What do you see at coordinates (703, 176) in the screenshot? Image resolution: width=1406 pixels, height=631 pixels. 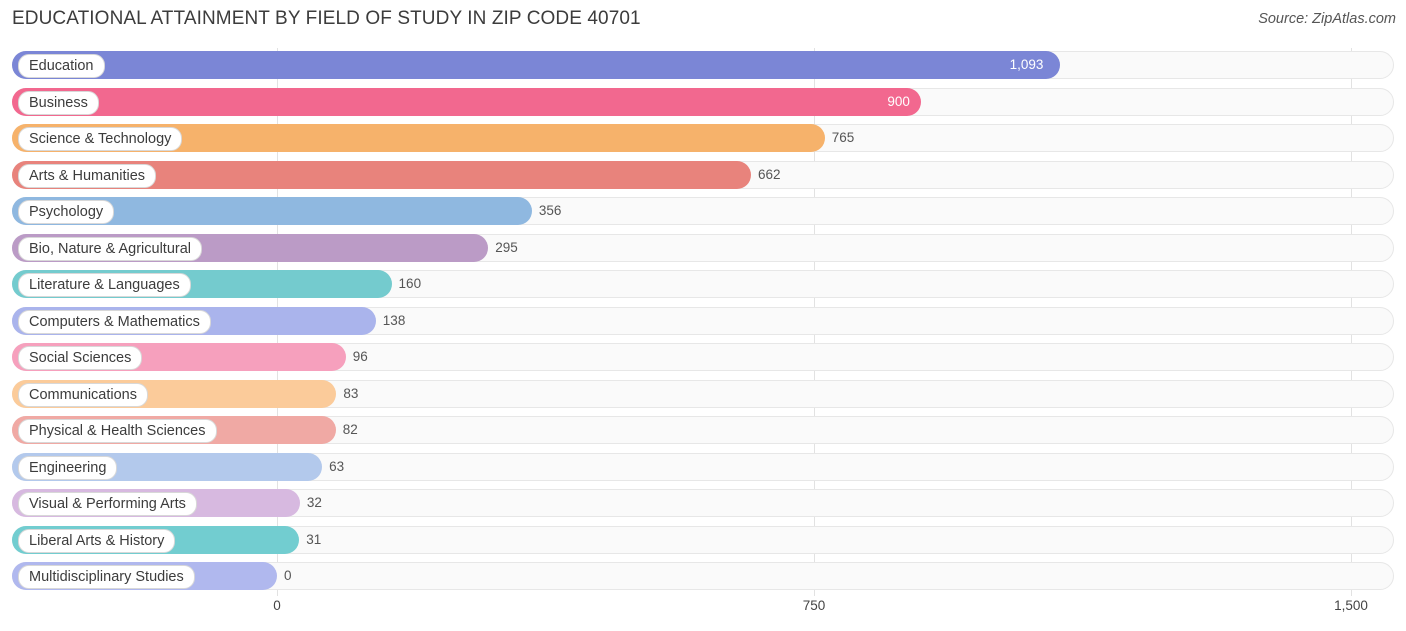 I see `bar-row: Arts & Humanities 662` at bounding box center [703, 176].